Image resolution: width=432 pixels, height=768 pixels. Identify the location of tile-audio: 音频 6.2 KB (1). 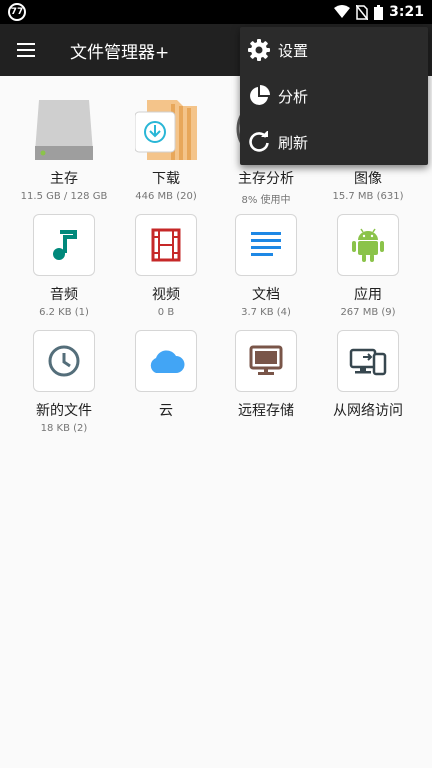
(64, 266).